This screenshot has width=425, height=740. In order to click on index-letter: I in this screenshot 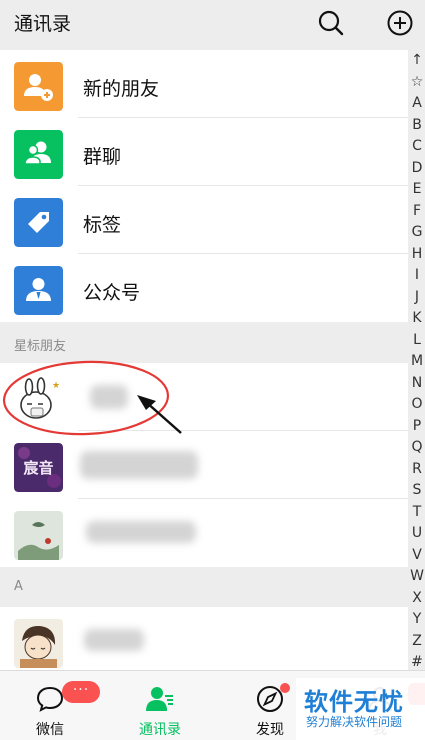, I will do `click(417, 276)`.